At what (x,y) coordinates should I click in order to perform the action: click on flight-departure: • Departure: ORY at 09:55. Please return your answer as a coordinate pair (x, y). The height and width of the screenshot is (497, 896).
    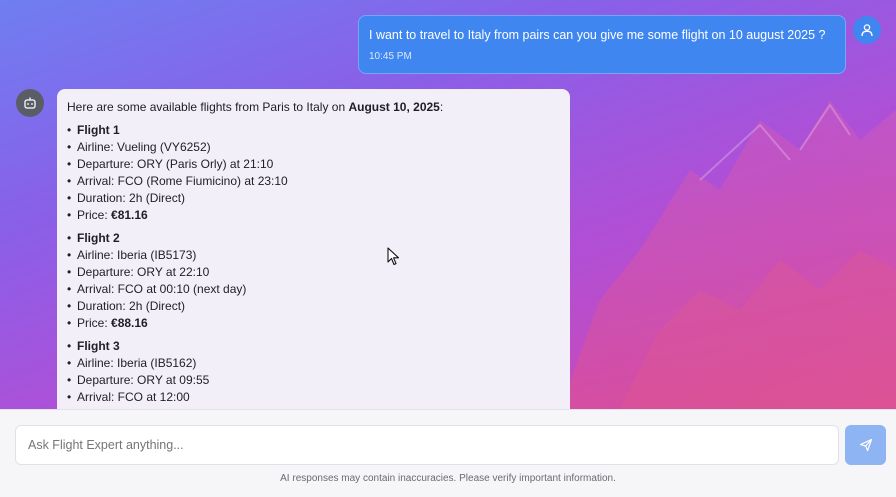
    Looking at the image, I should click on (138, 380).